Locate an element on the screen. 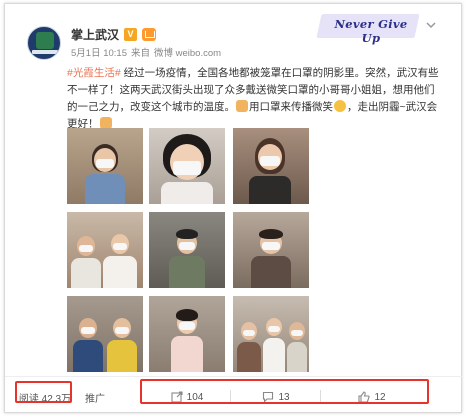 Image resolution: width=468 pixels, height=417 pixels. comment-icon is located at coordinates (268, 397).